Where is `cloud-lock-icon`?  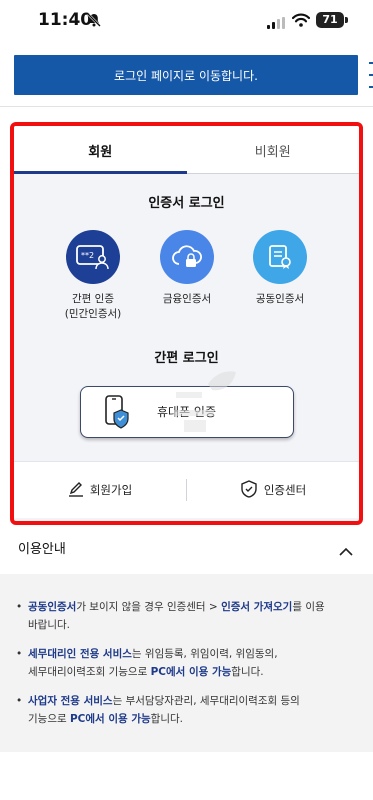
cloud-lock-icon is located at coordinates (187, 257).